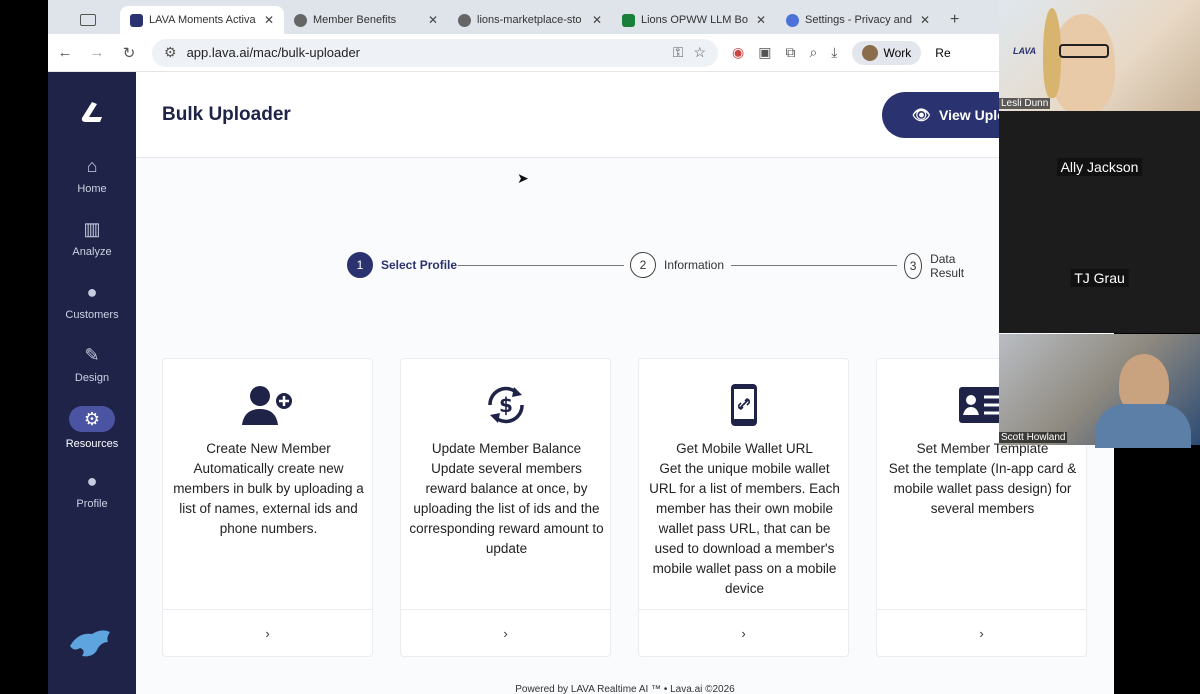 The width and height of the screenshot is (1200, 694). I want to click on tab-settings: Settings - Privacy and ✕, so click(858, 20).